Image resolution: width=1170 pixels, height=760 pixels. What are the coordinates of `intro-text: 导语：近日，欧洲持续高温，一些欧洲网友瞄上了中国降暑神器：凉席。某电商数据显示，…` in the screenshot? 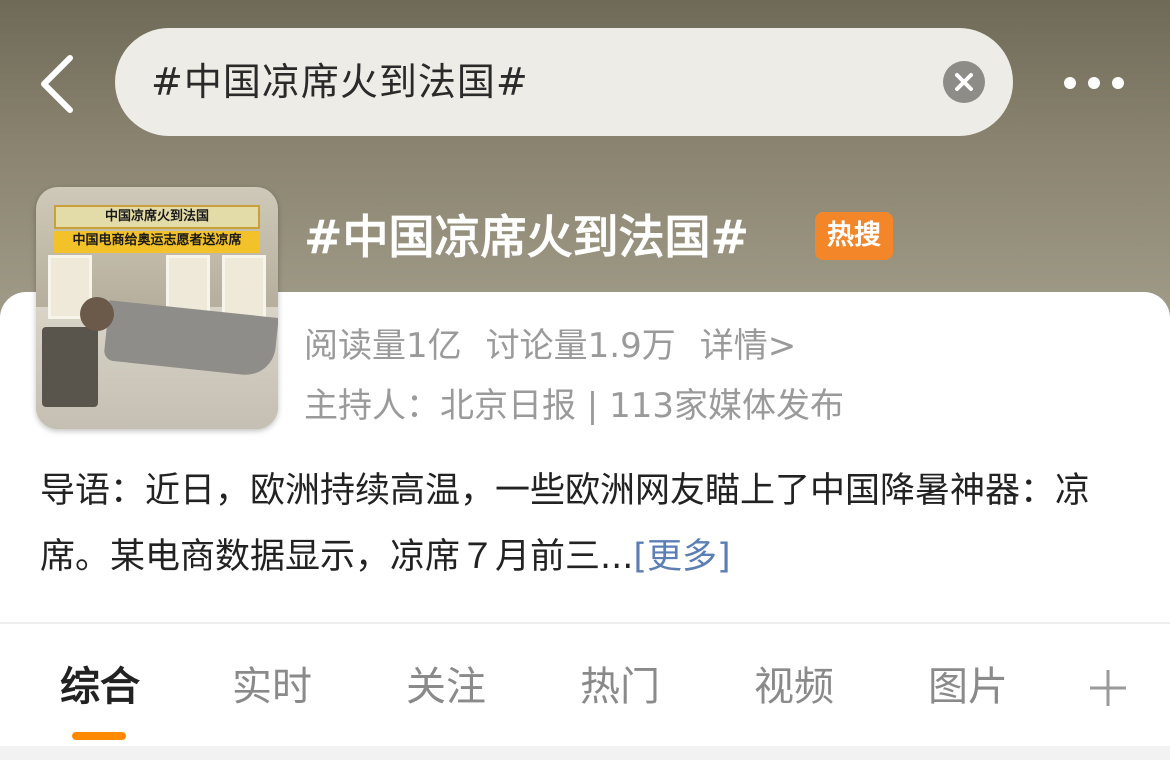 It's located at (565, 524).